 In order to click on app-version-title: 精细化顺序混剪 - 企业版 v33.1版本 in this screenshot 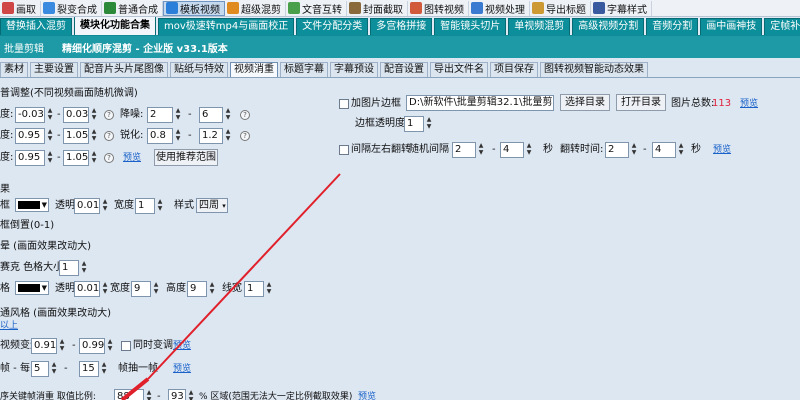, I will do `click(145, 49)`.